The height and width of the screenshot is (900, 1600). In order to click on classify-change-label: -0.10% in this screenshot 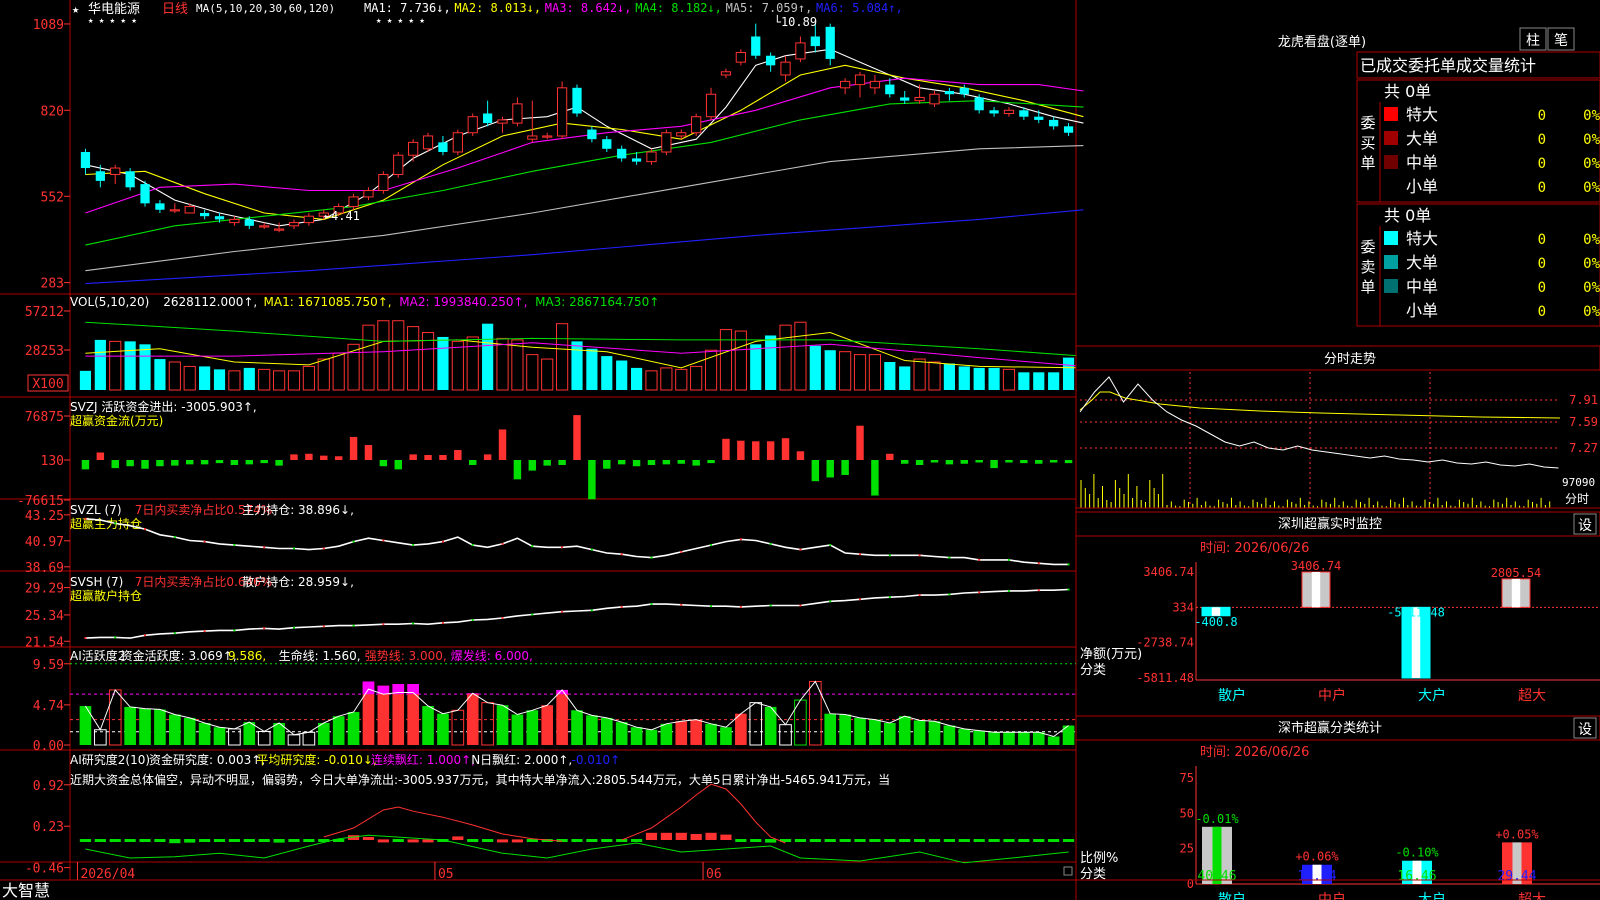, I will do `click(1417, 853)`.